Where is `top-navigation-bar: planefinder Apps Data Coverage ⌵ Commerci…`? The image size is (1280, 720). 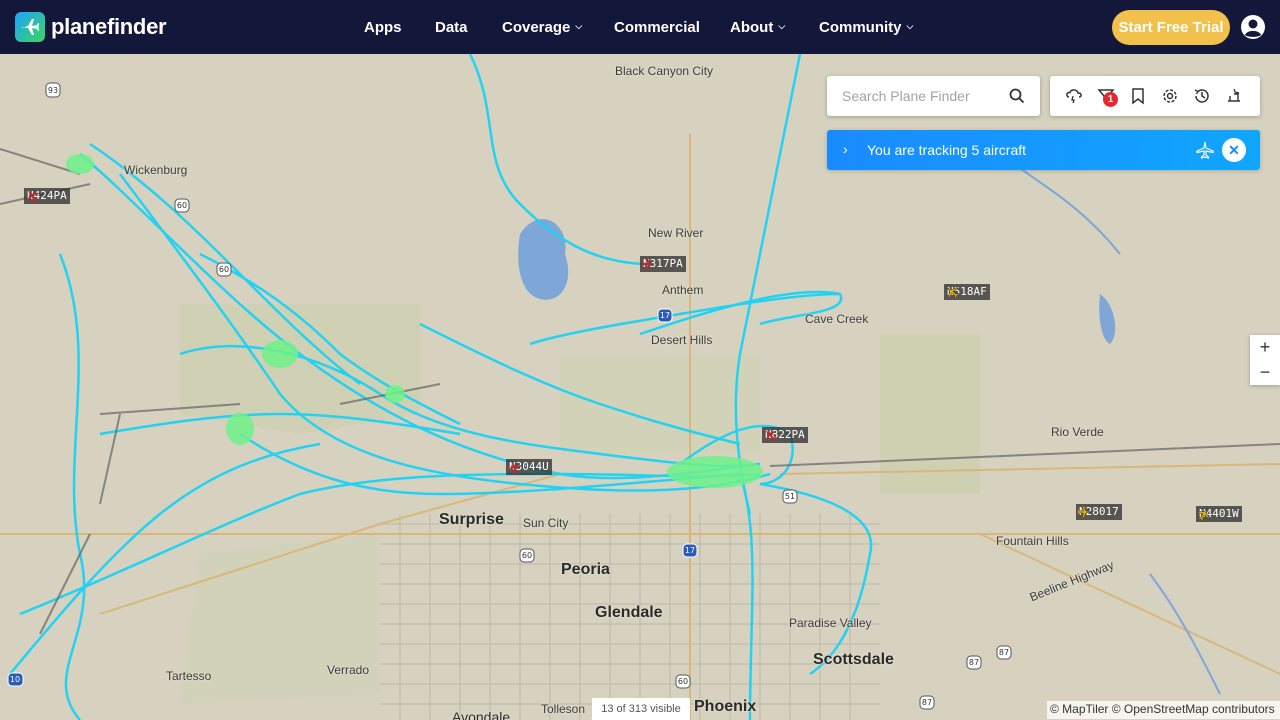
top-navigation-bar: planefinder Apps Data Coverage ⌵ Commerci… is located at coordinates (640, 27).